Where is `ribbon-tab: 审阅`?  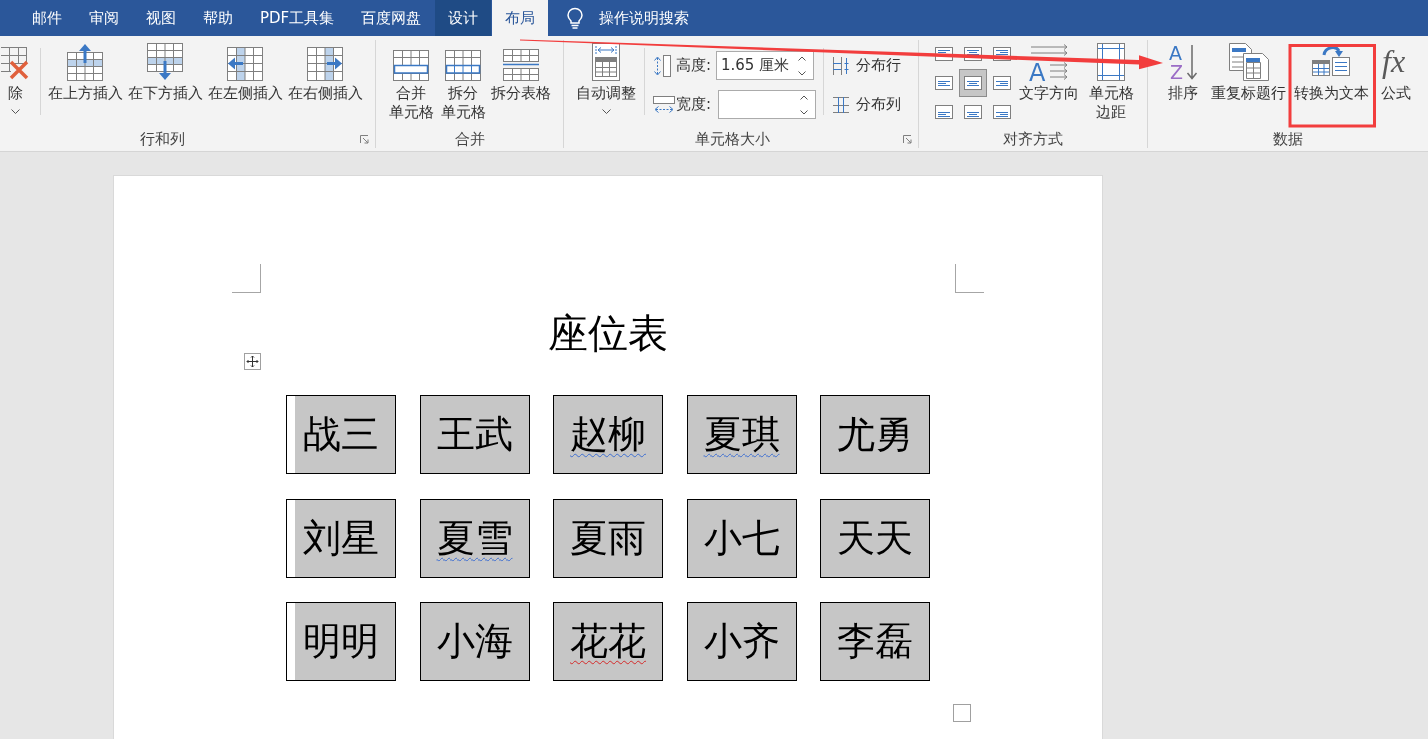
ribbon-tab: 审阅 is located at coordinates (104, 18).